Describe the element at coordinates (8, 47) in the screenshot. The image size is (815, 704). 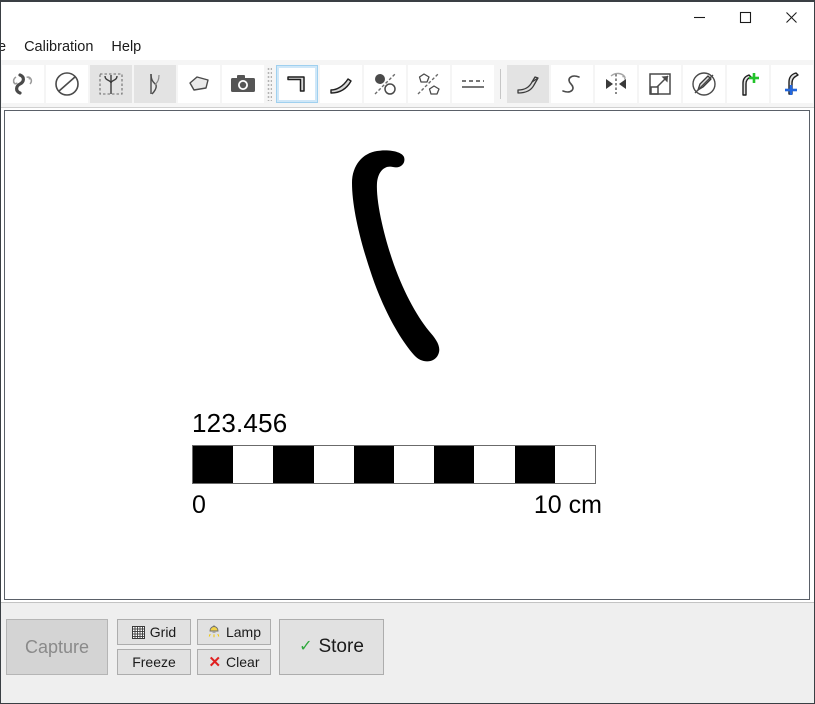
I see `menu-item-file: e` at that location.